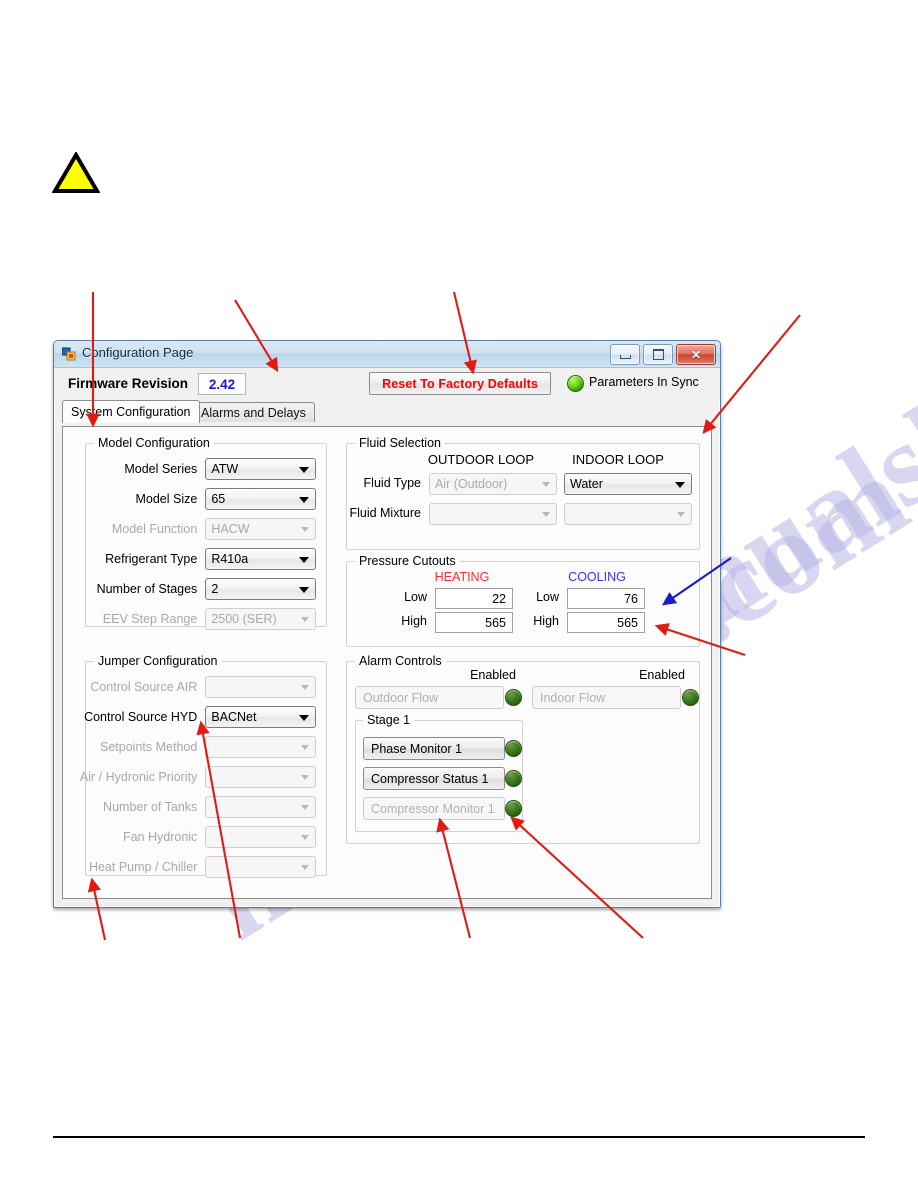 Image resolution: width=918 pixels, height=1188 pixels. I want to click on cooling-low-input: 76, so click(606, 598).